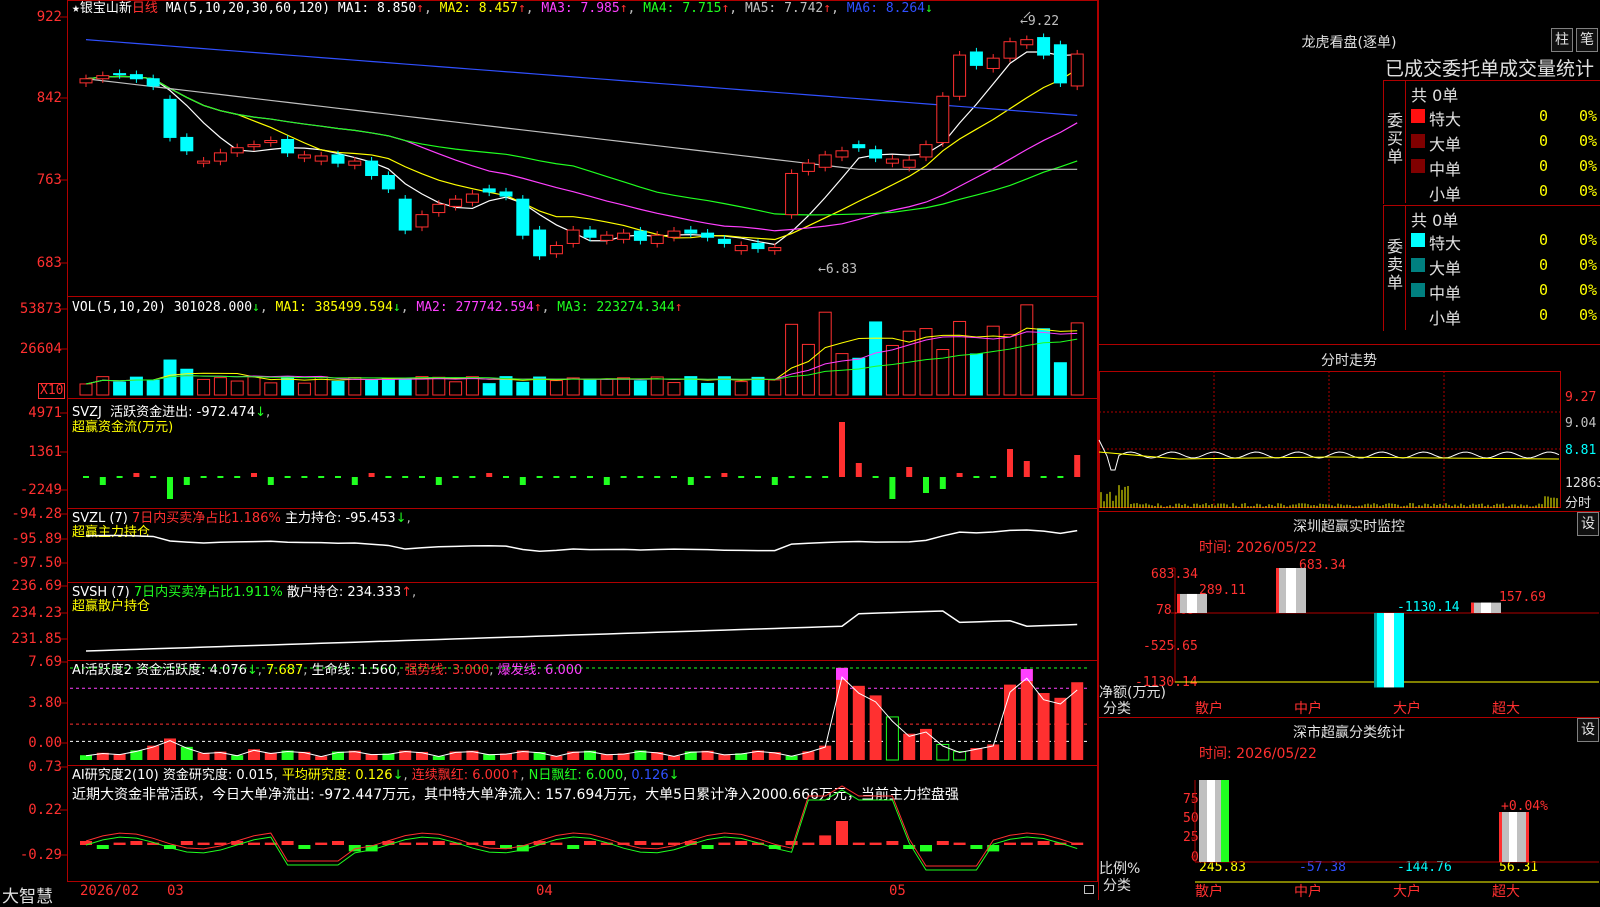 This screenshot has width=1600, height=907. Describe the element at coordinates (1027, 675) in the screenshot. I see `ai1-bar-top` at that location.